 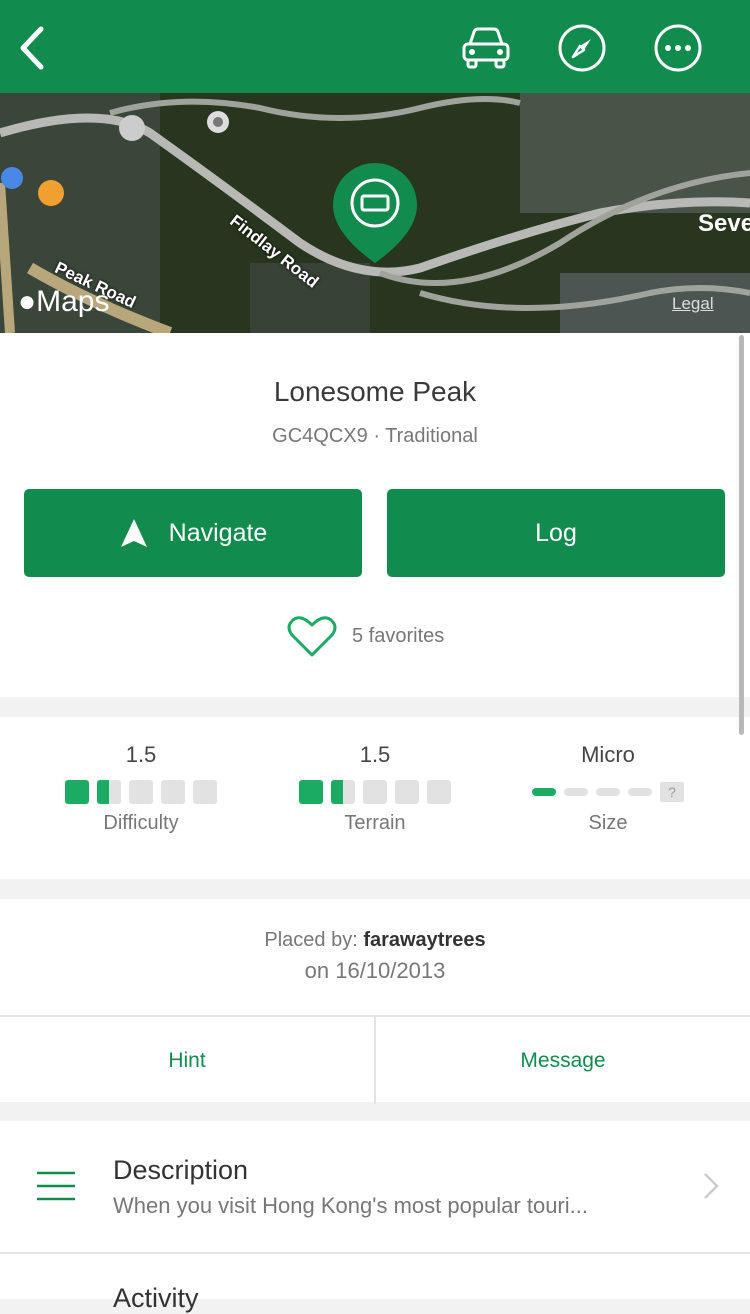 What do you see at coordinates (741, 535) in the screenshot?
I see `scrollbar` at bounding box center [741, 535].